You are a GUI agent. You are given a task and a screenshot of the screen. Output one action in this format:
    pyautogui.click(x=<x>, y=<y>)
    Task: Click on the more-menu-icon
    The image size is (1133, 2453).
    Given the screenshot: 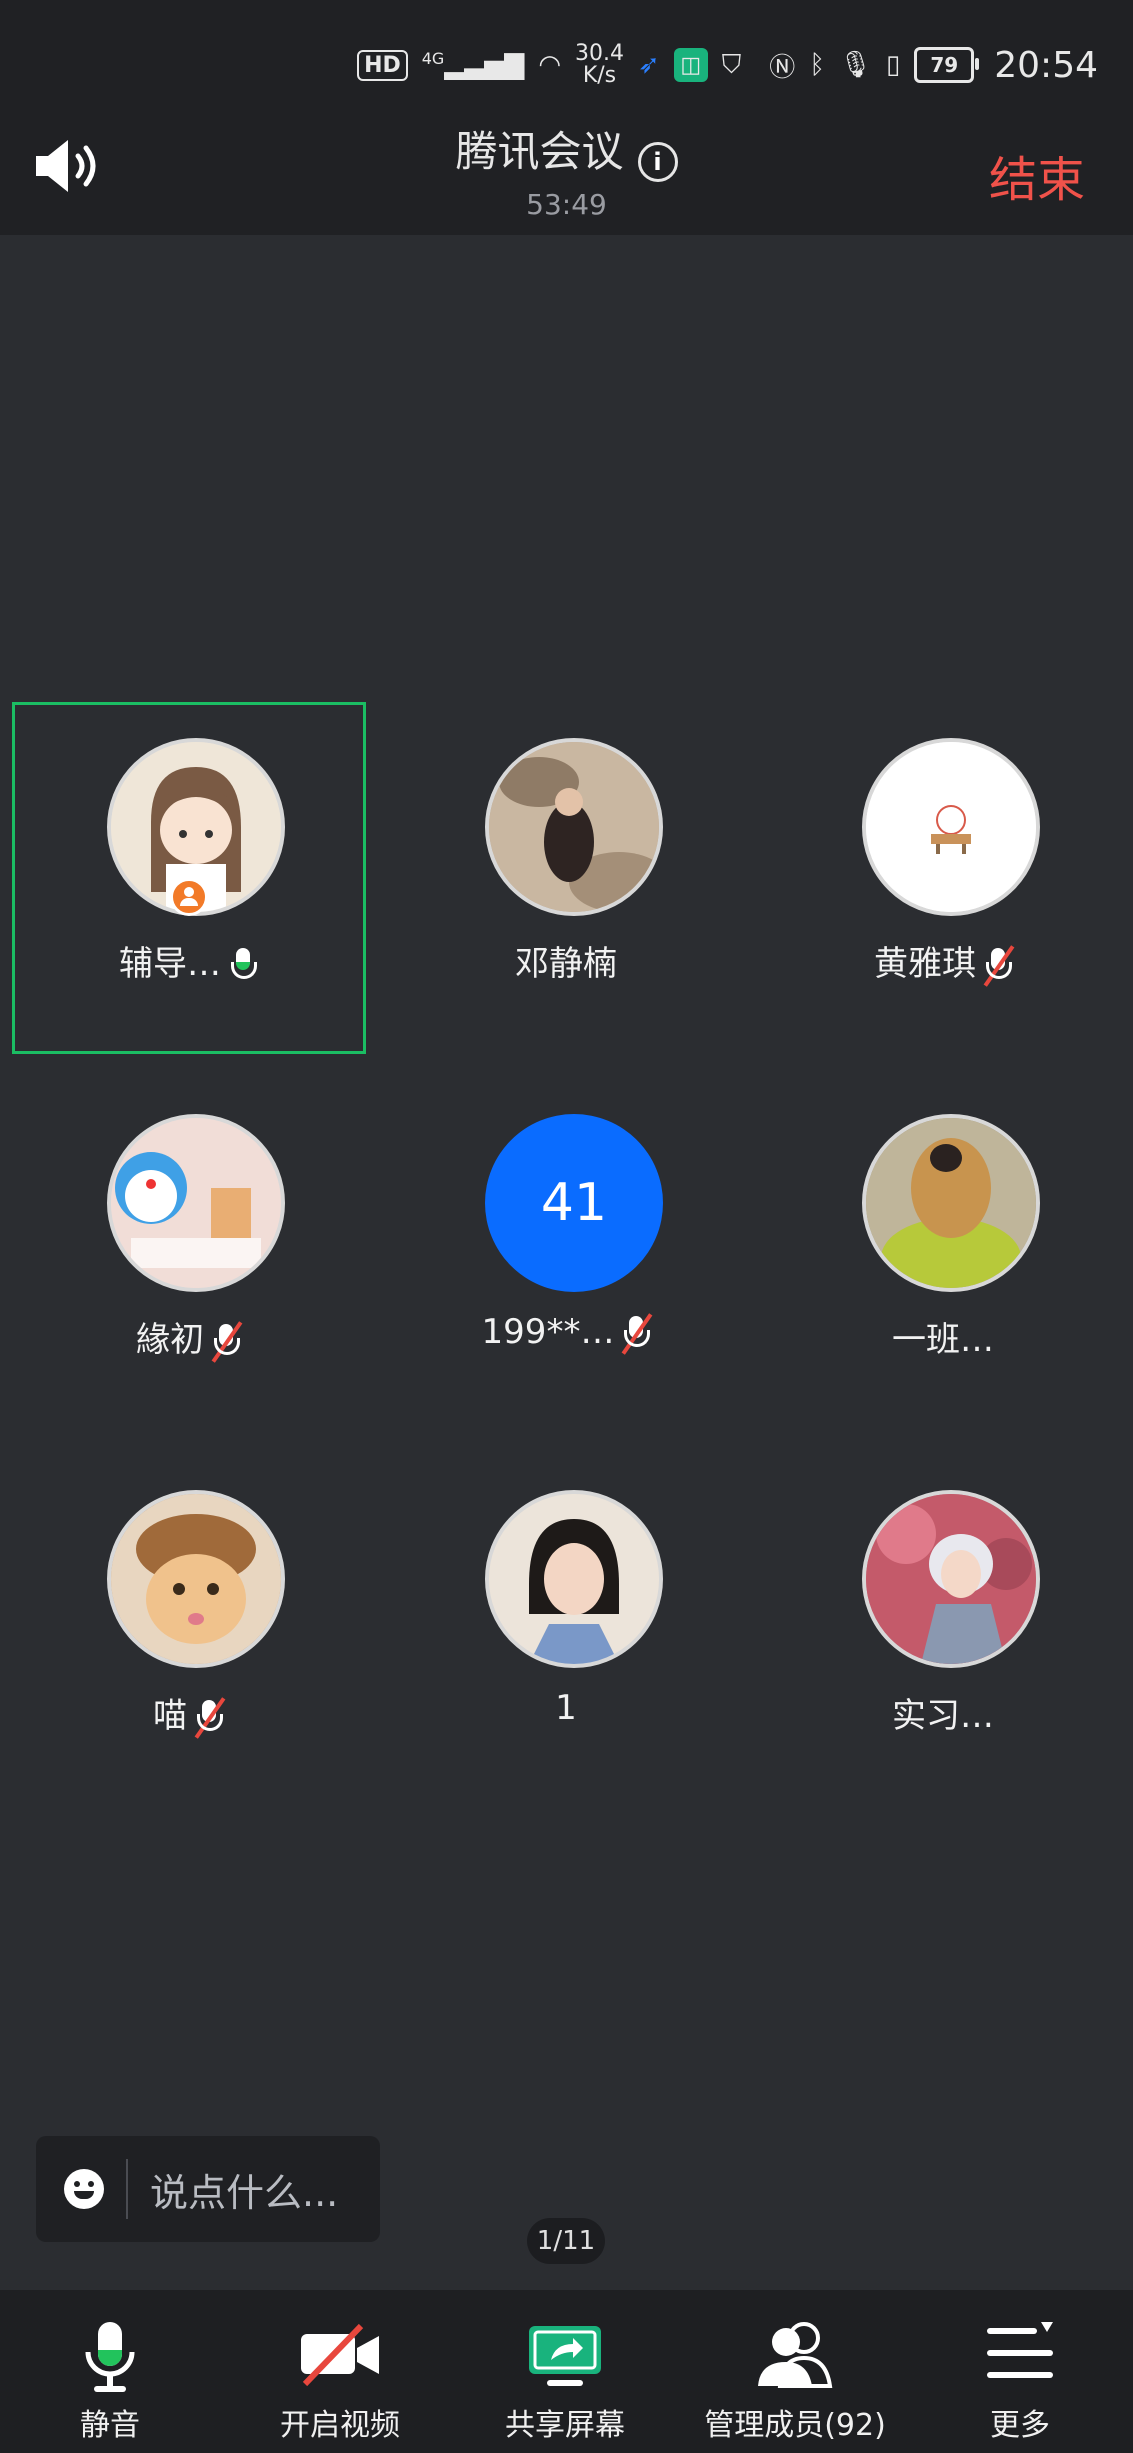 What is the action you would take?
    pyautogui.click(x=1020, y=2350)
    